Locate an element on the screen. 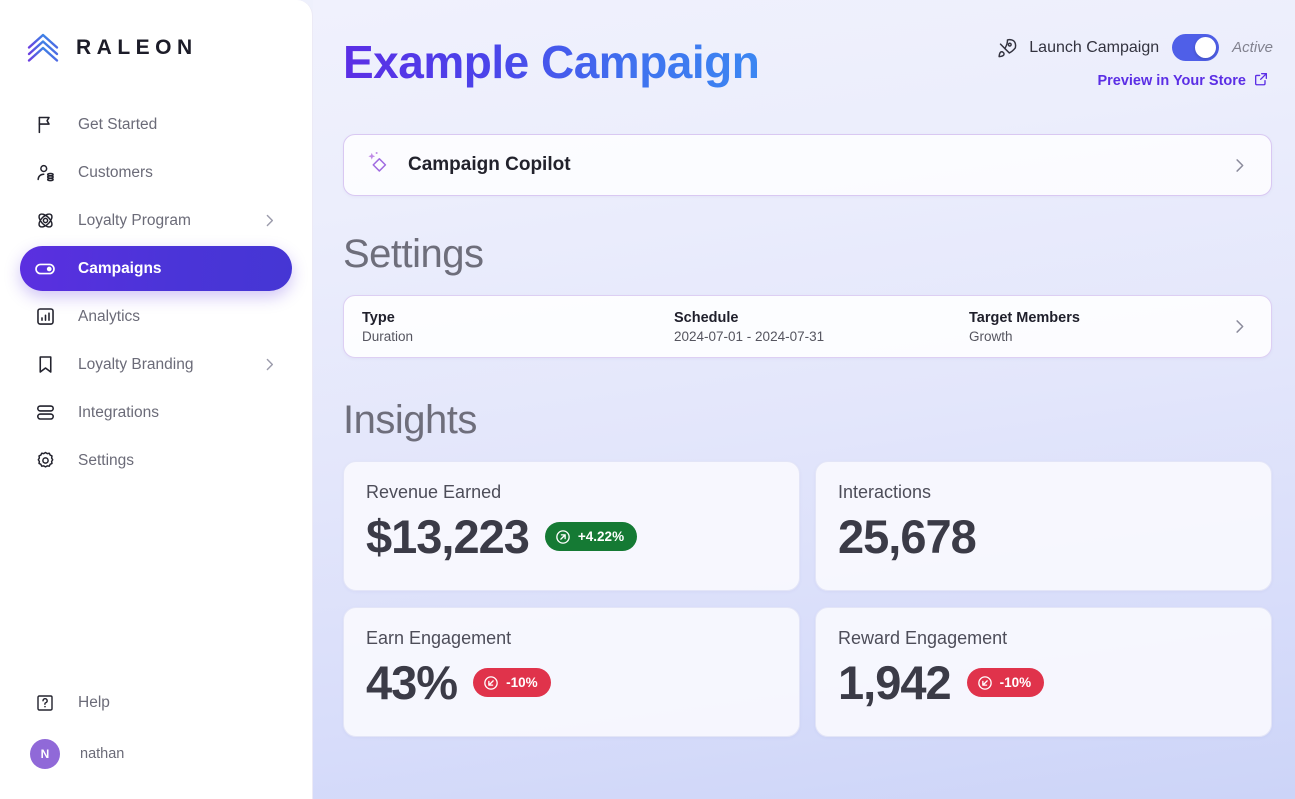 This screenshot has height=799, width=1295. sidebar-item-loyalty-branding: Loyalty Branding is located at coordinates (156, 364).